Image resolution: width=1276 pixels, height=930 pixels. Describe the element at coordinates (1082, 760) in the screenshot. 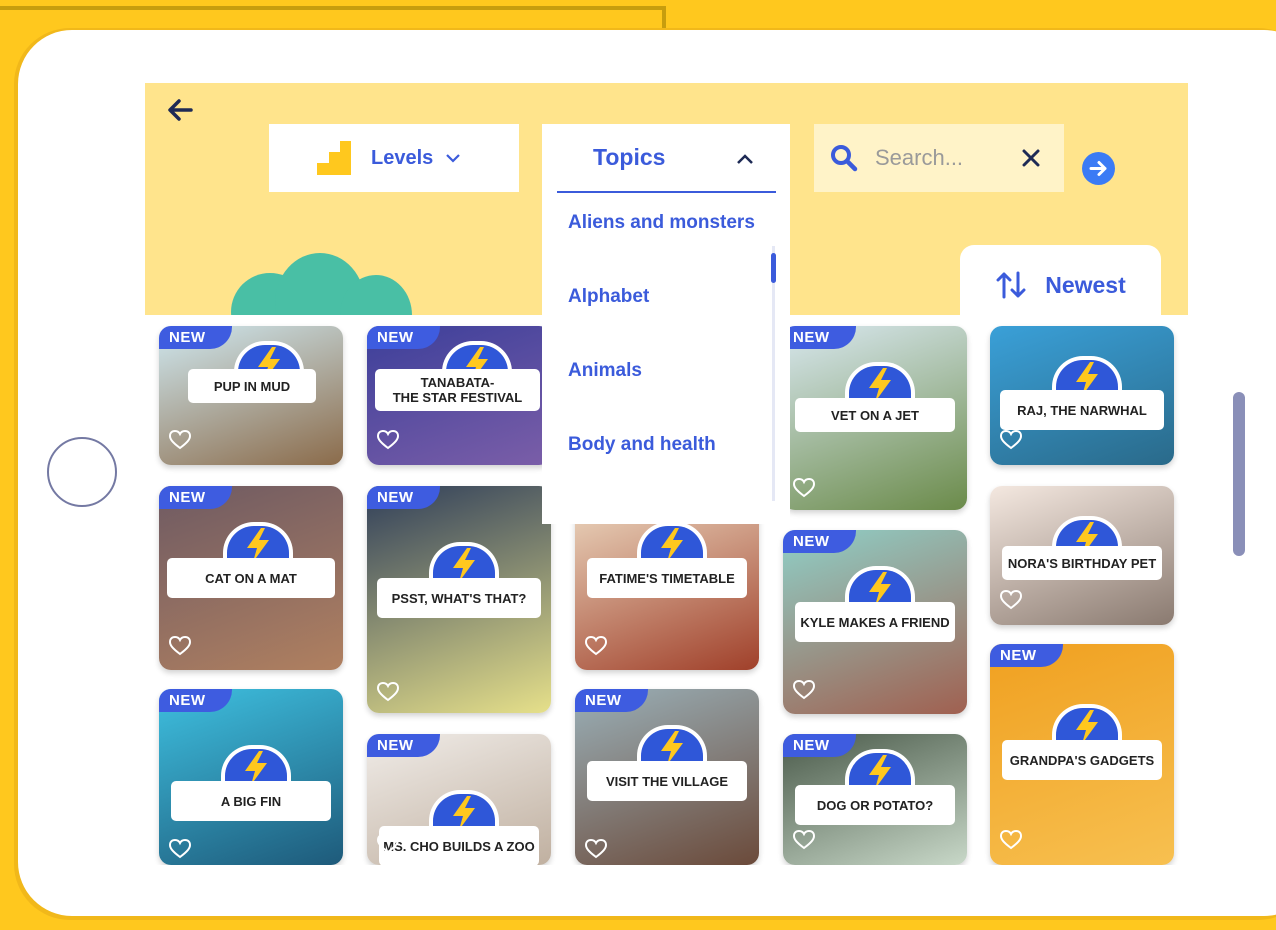

I see `book-title: GRANDPA'S GADGETS` at that location.